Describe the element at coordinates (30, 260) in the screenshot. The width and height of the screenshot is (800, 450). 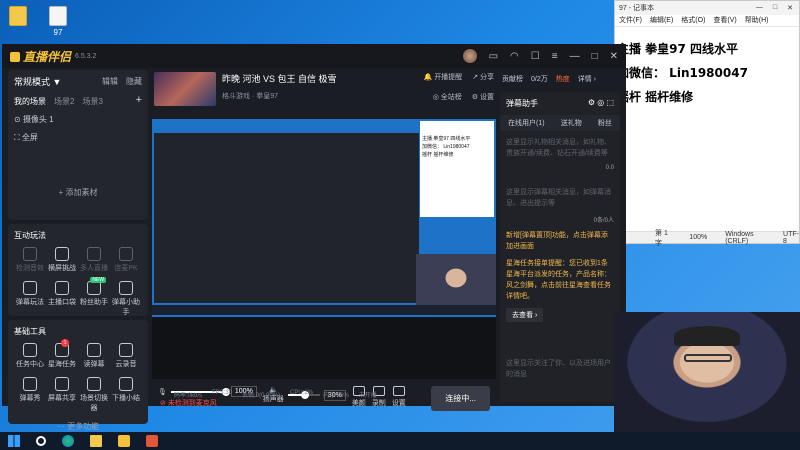
I see `tool-sound-check: 检测音效` at that location.